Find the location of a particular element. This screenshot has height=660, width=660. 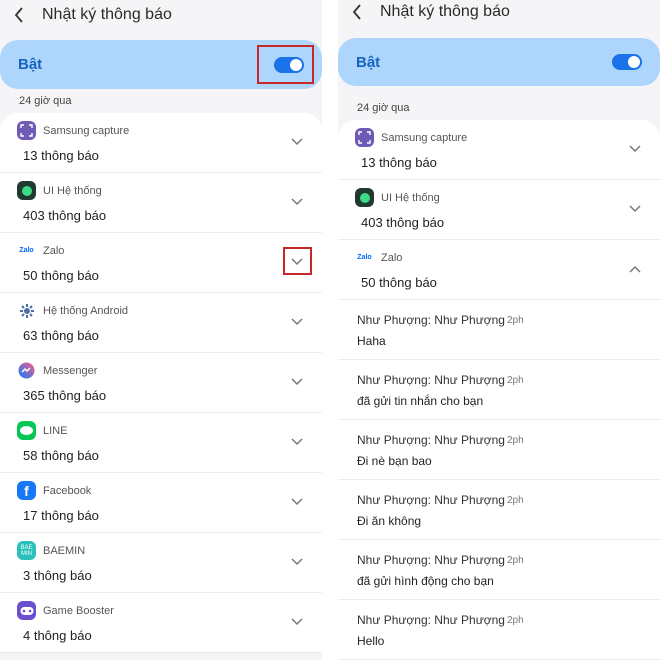

android-system-icon is located at coordinates (26, 310).